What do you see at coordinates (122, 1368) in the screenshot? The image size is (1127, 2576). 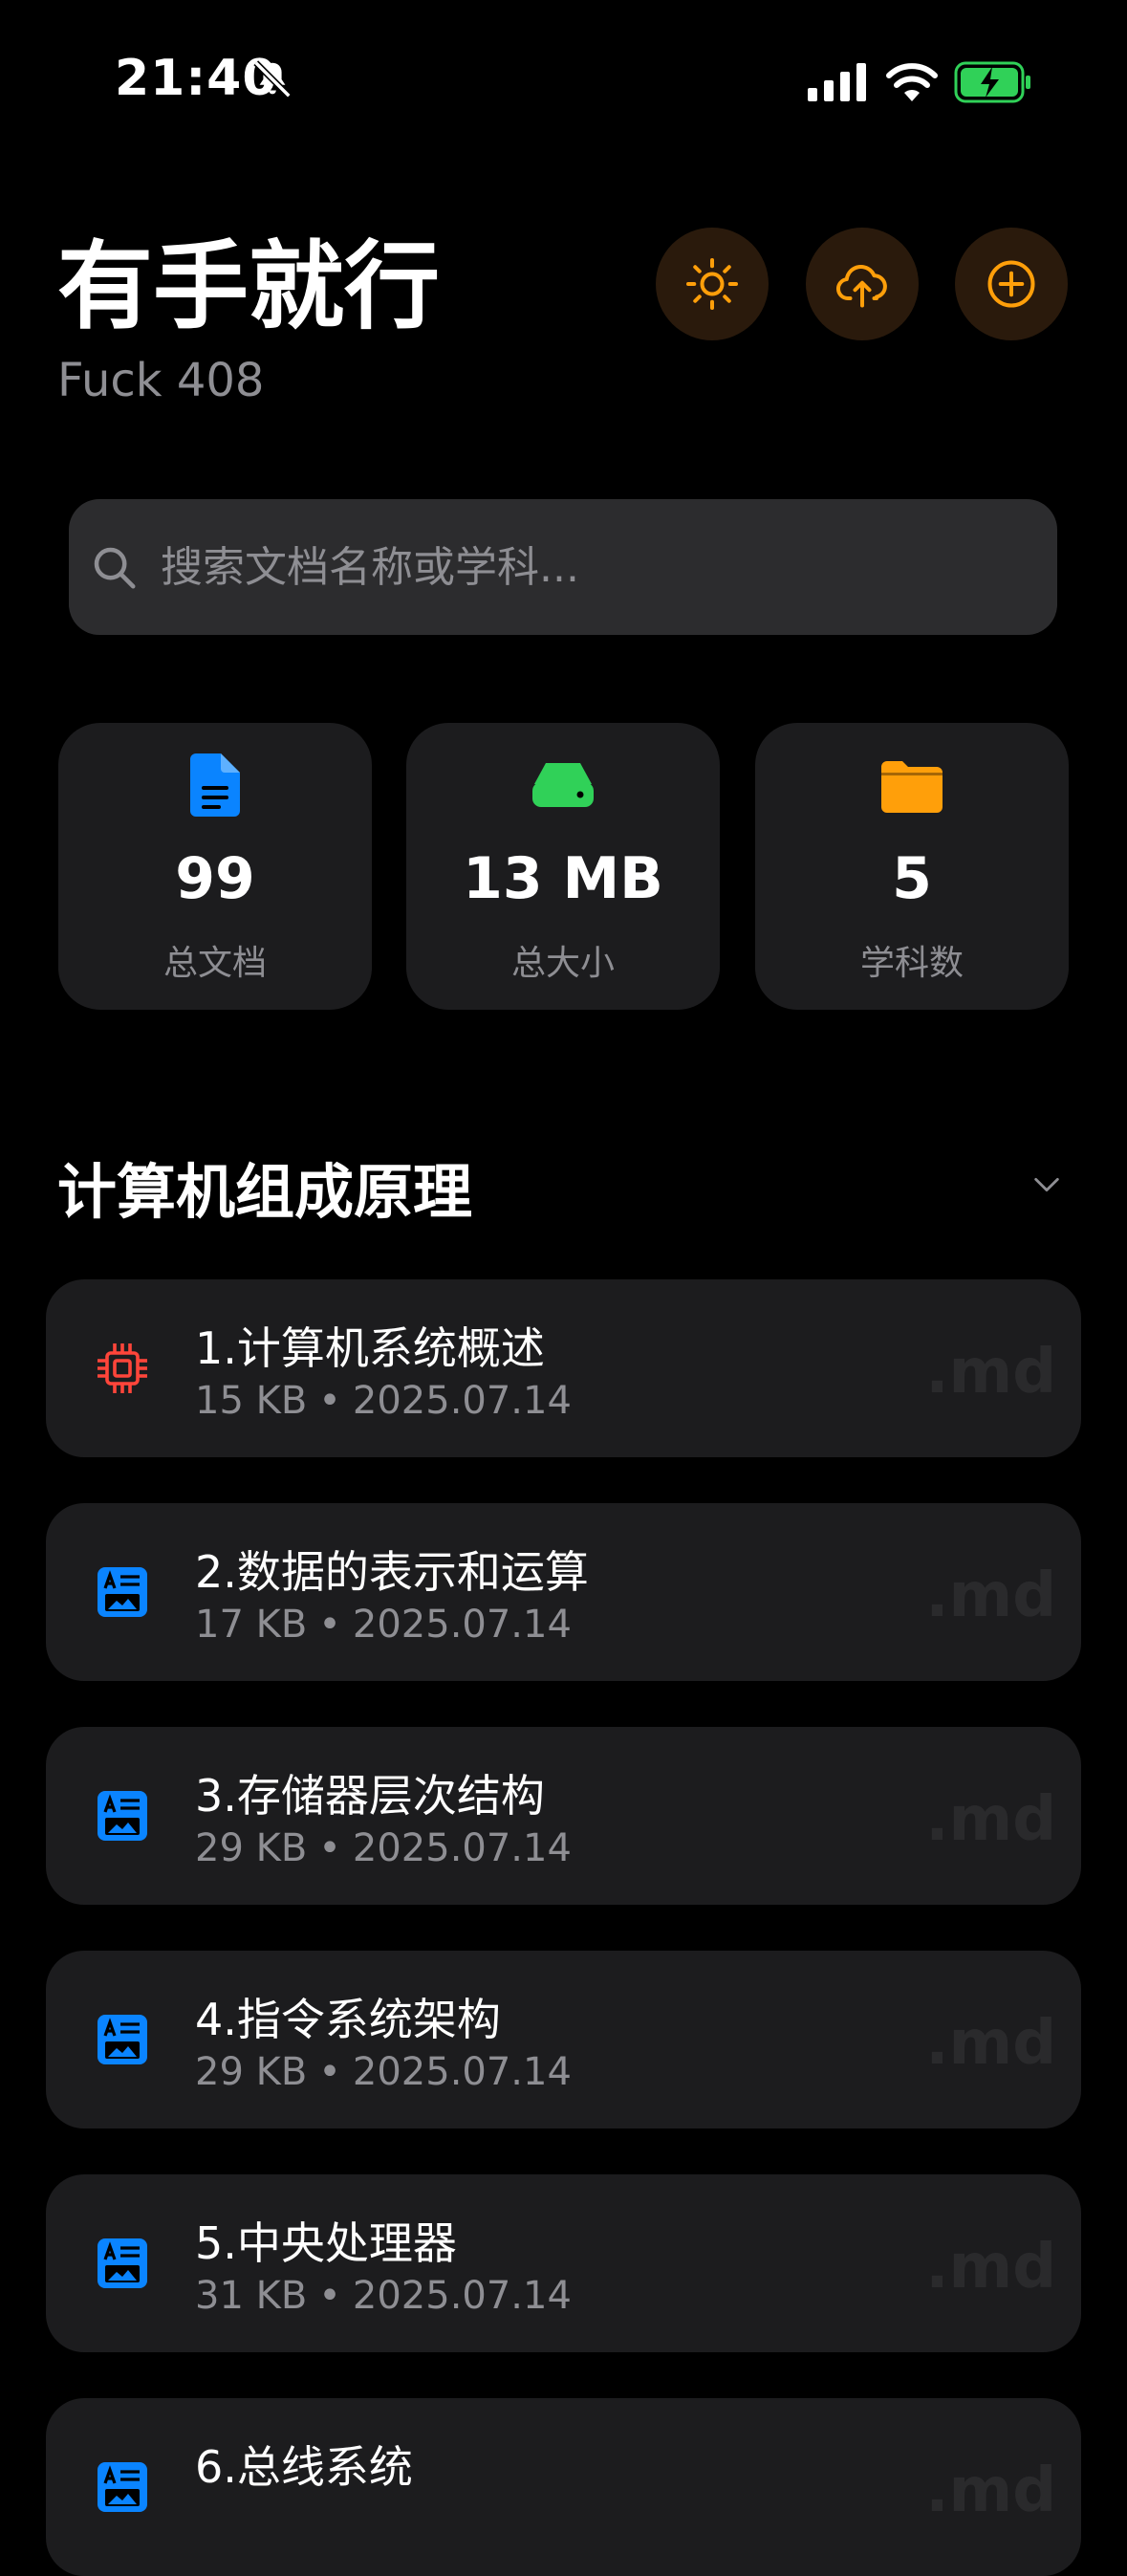 I see `cpu-chip-icon` at bounding box center [122, 1368].